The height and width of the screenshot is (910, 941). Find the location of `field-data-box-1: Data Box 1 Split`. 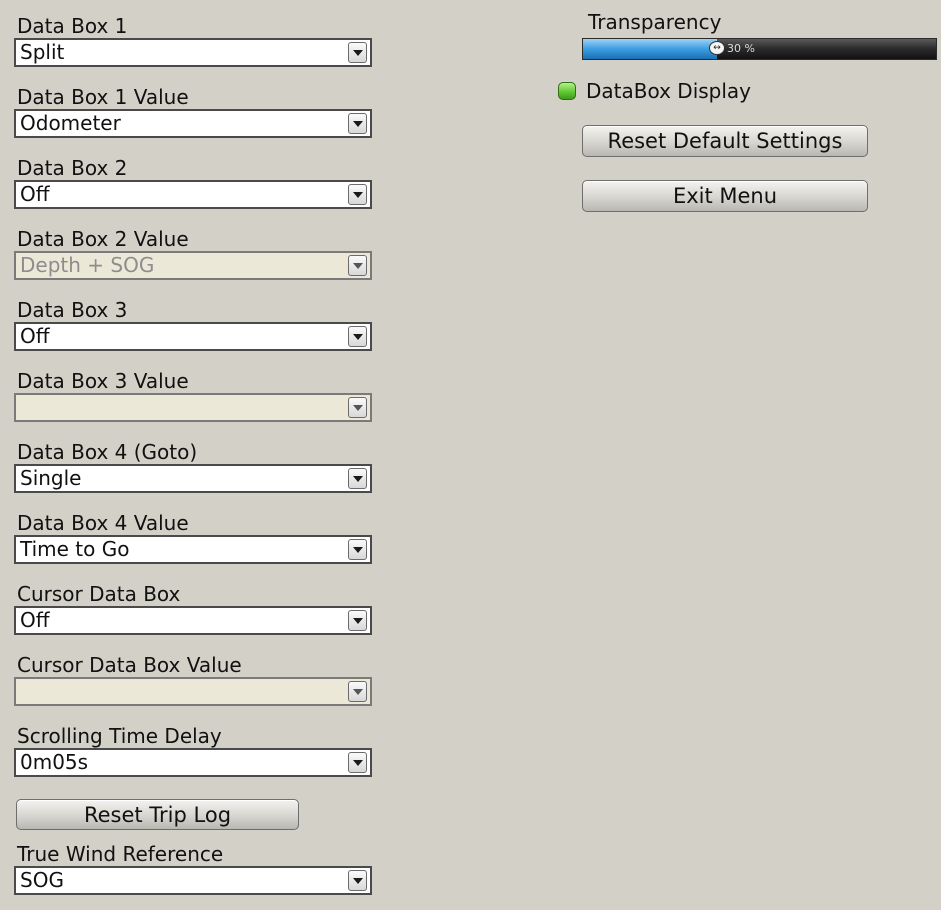

field-data-box-1: Data Box 1 Split is located at coordinates (195, 45).